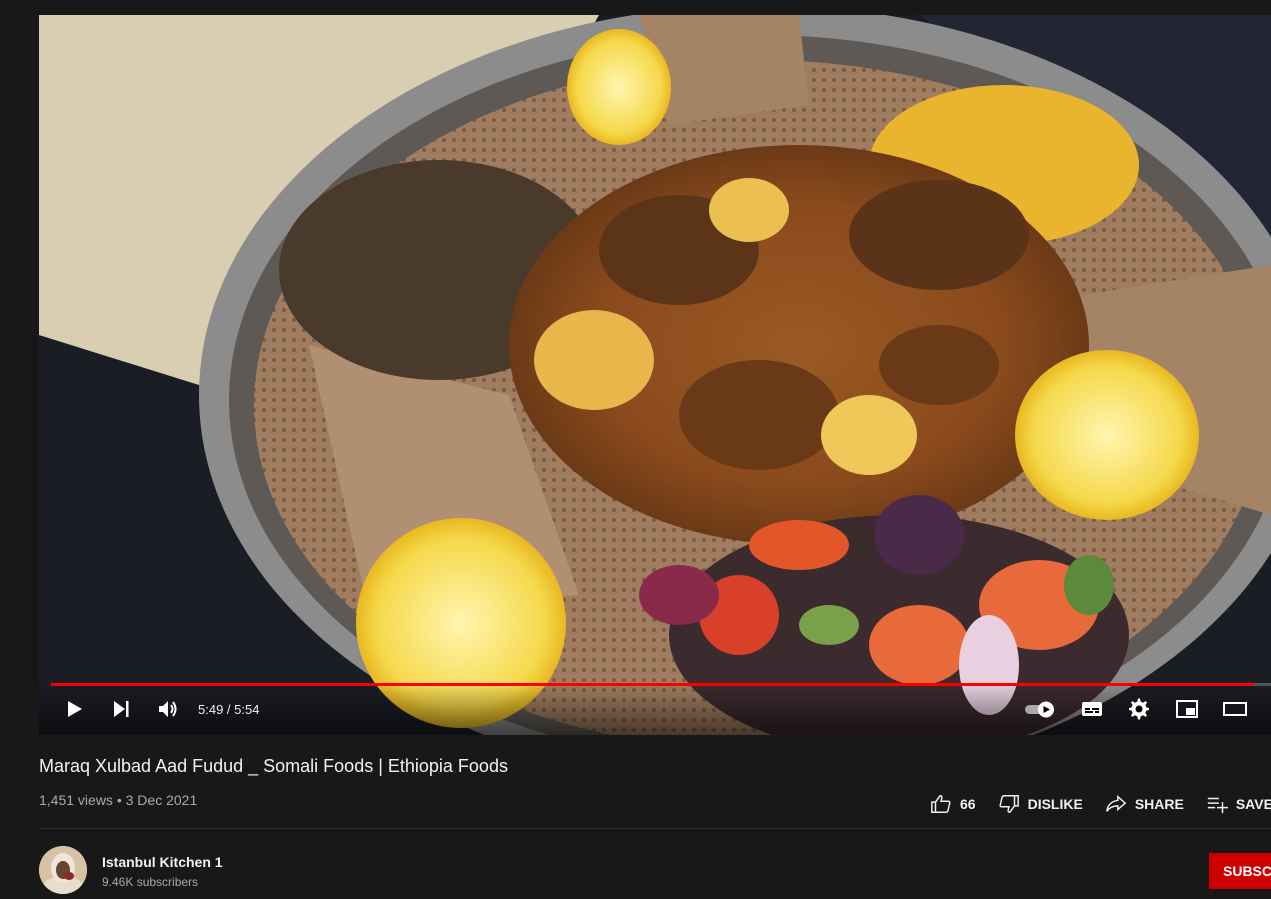  I want to click on volume-button, so click(168, 709).